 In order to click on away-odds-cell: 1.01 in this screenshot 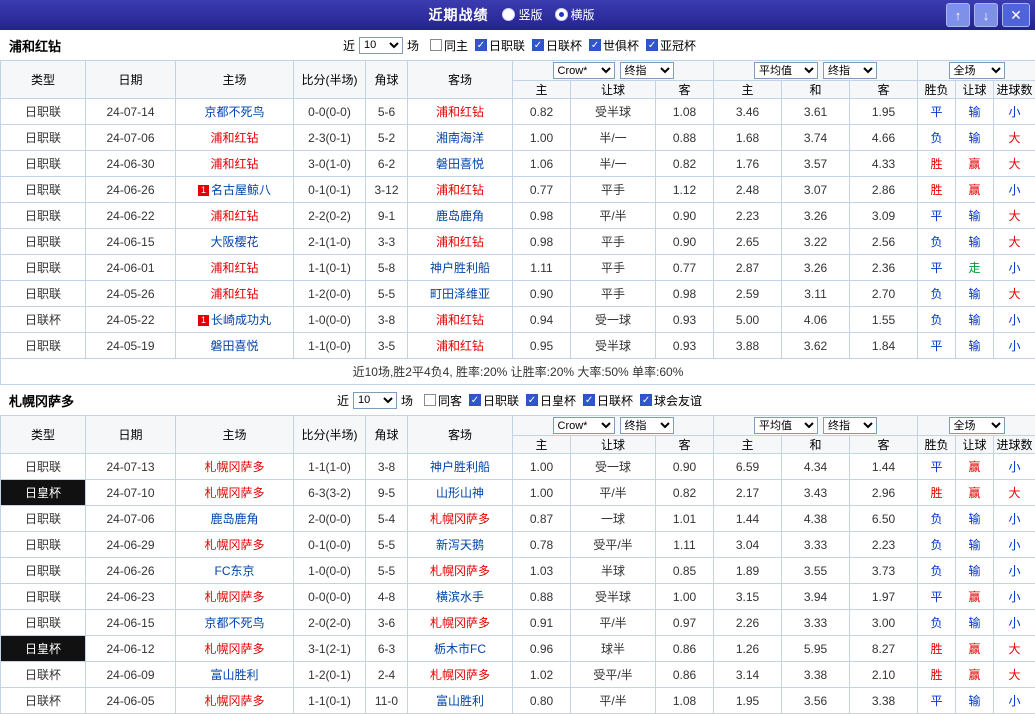, I will do `click(685, 519)`.